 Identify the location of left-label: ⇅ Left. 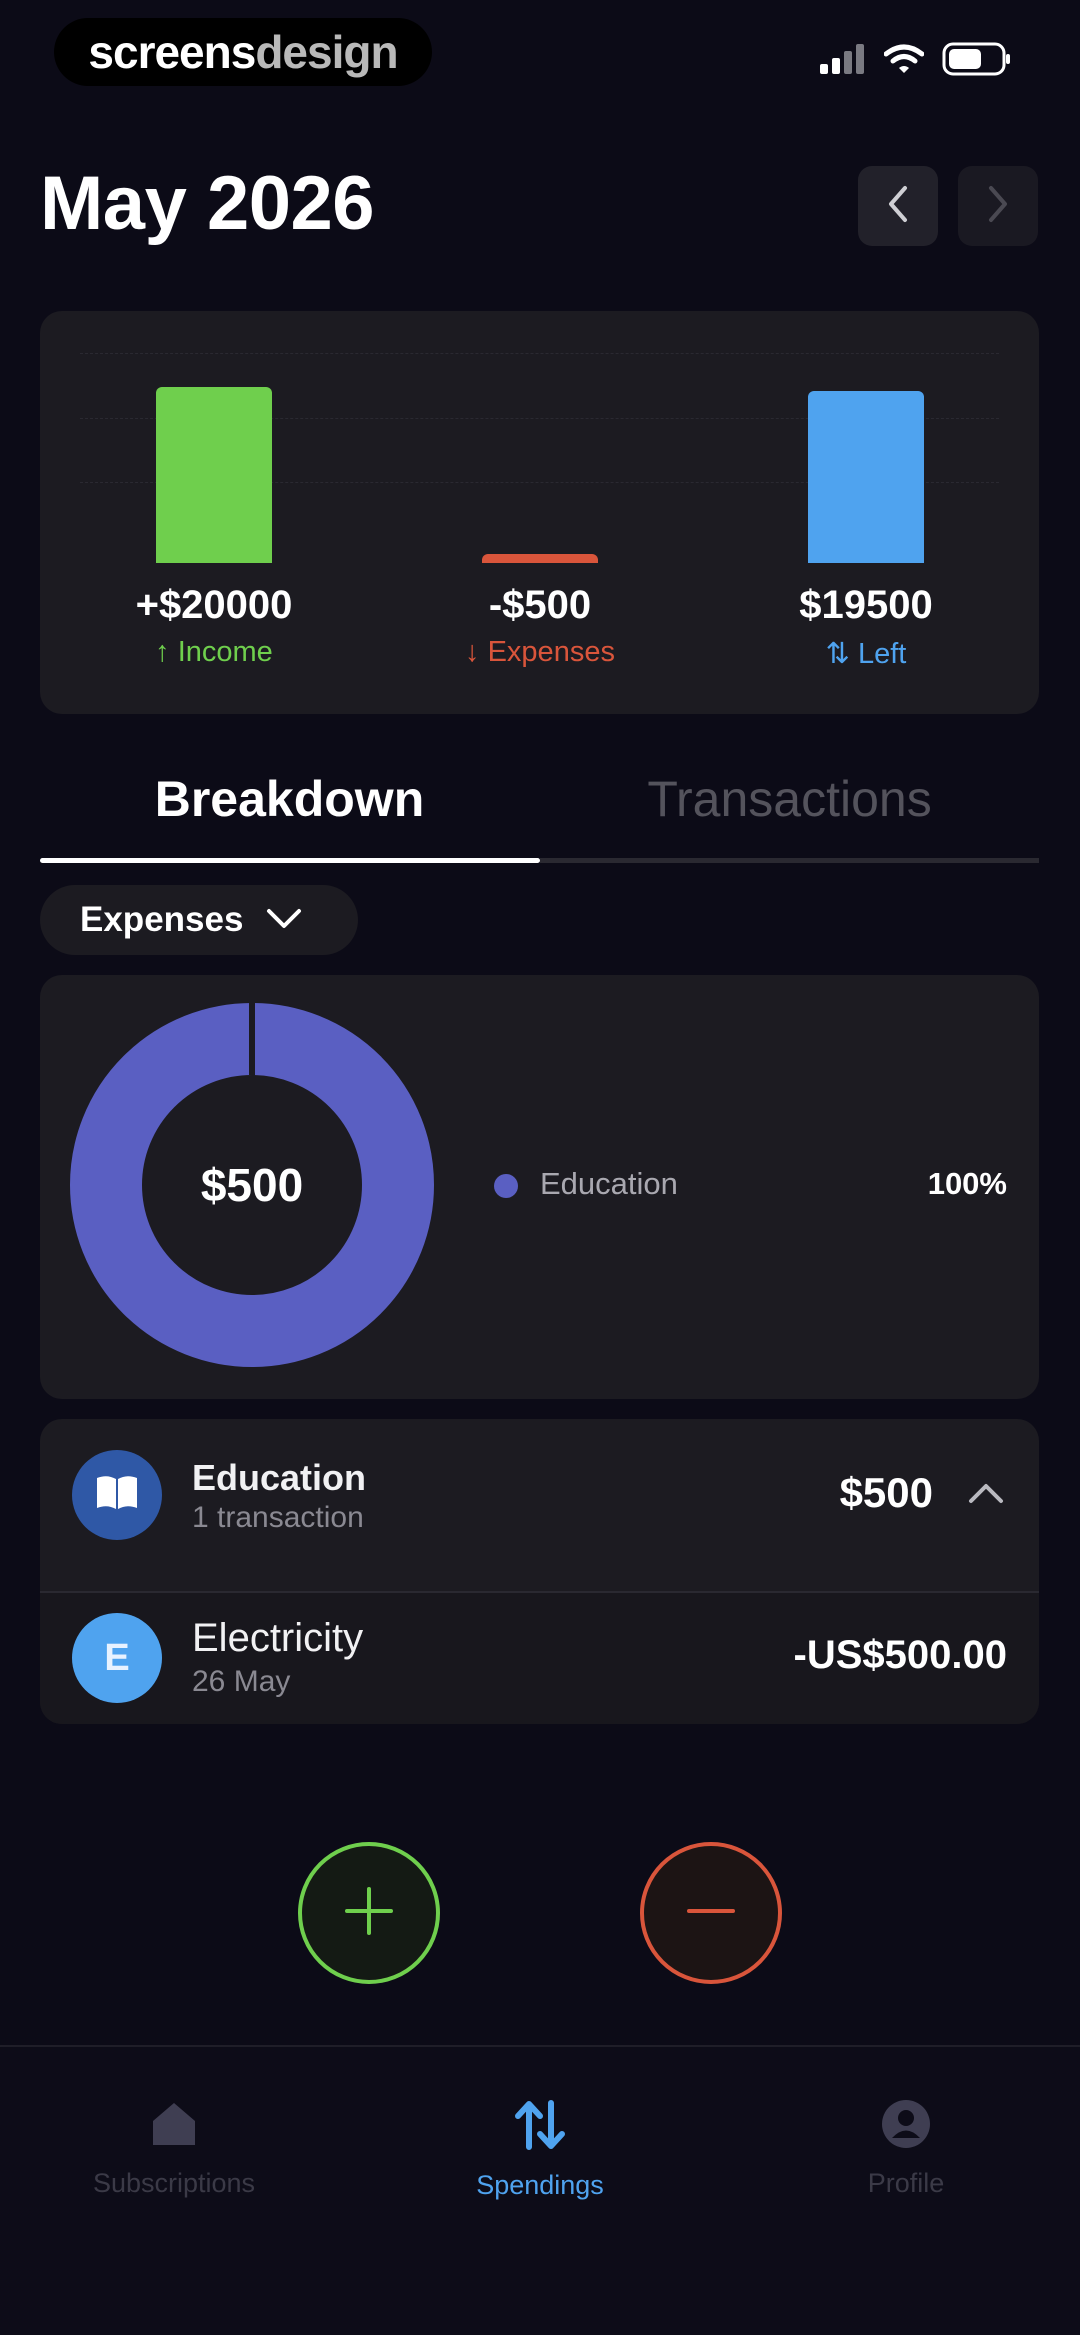
(866, 654).